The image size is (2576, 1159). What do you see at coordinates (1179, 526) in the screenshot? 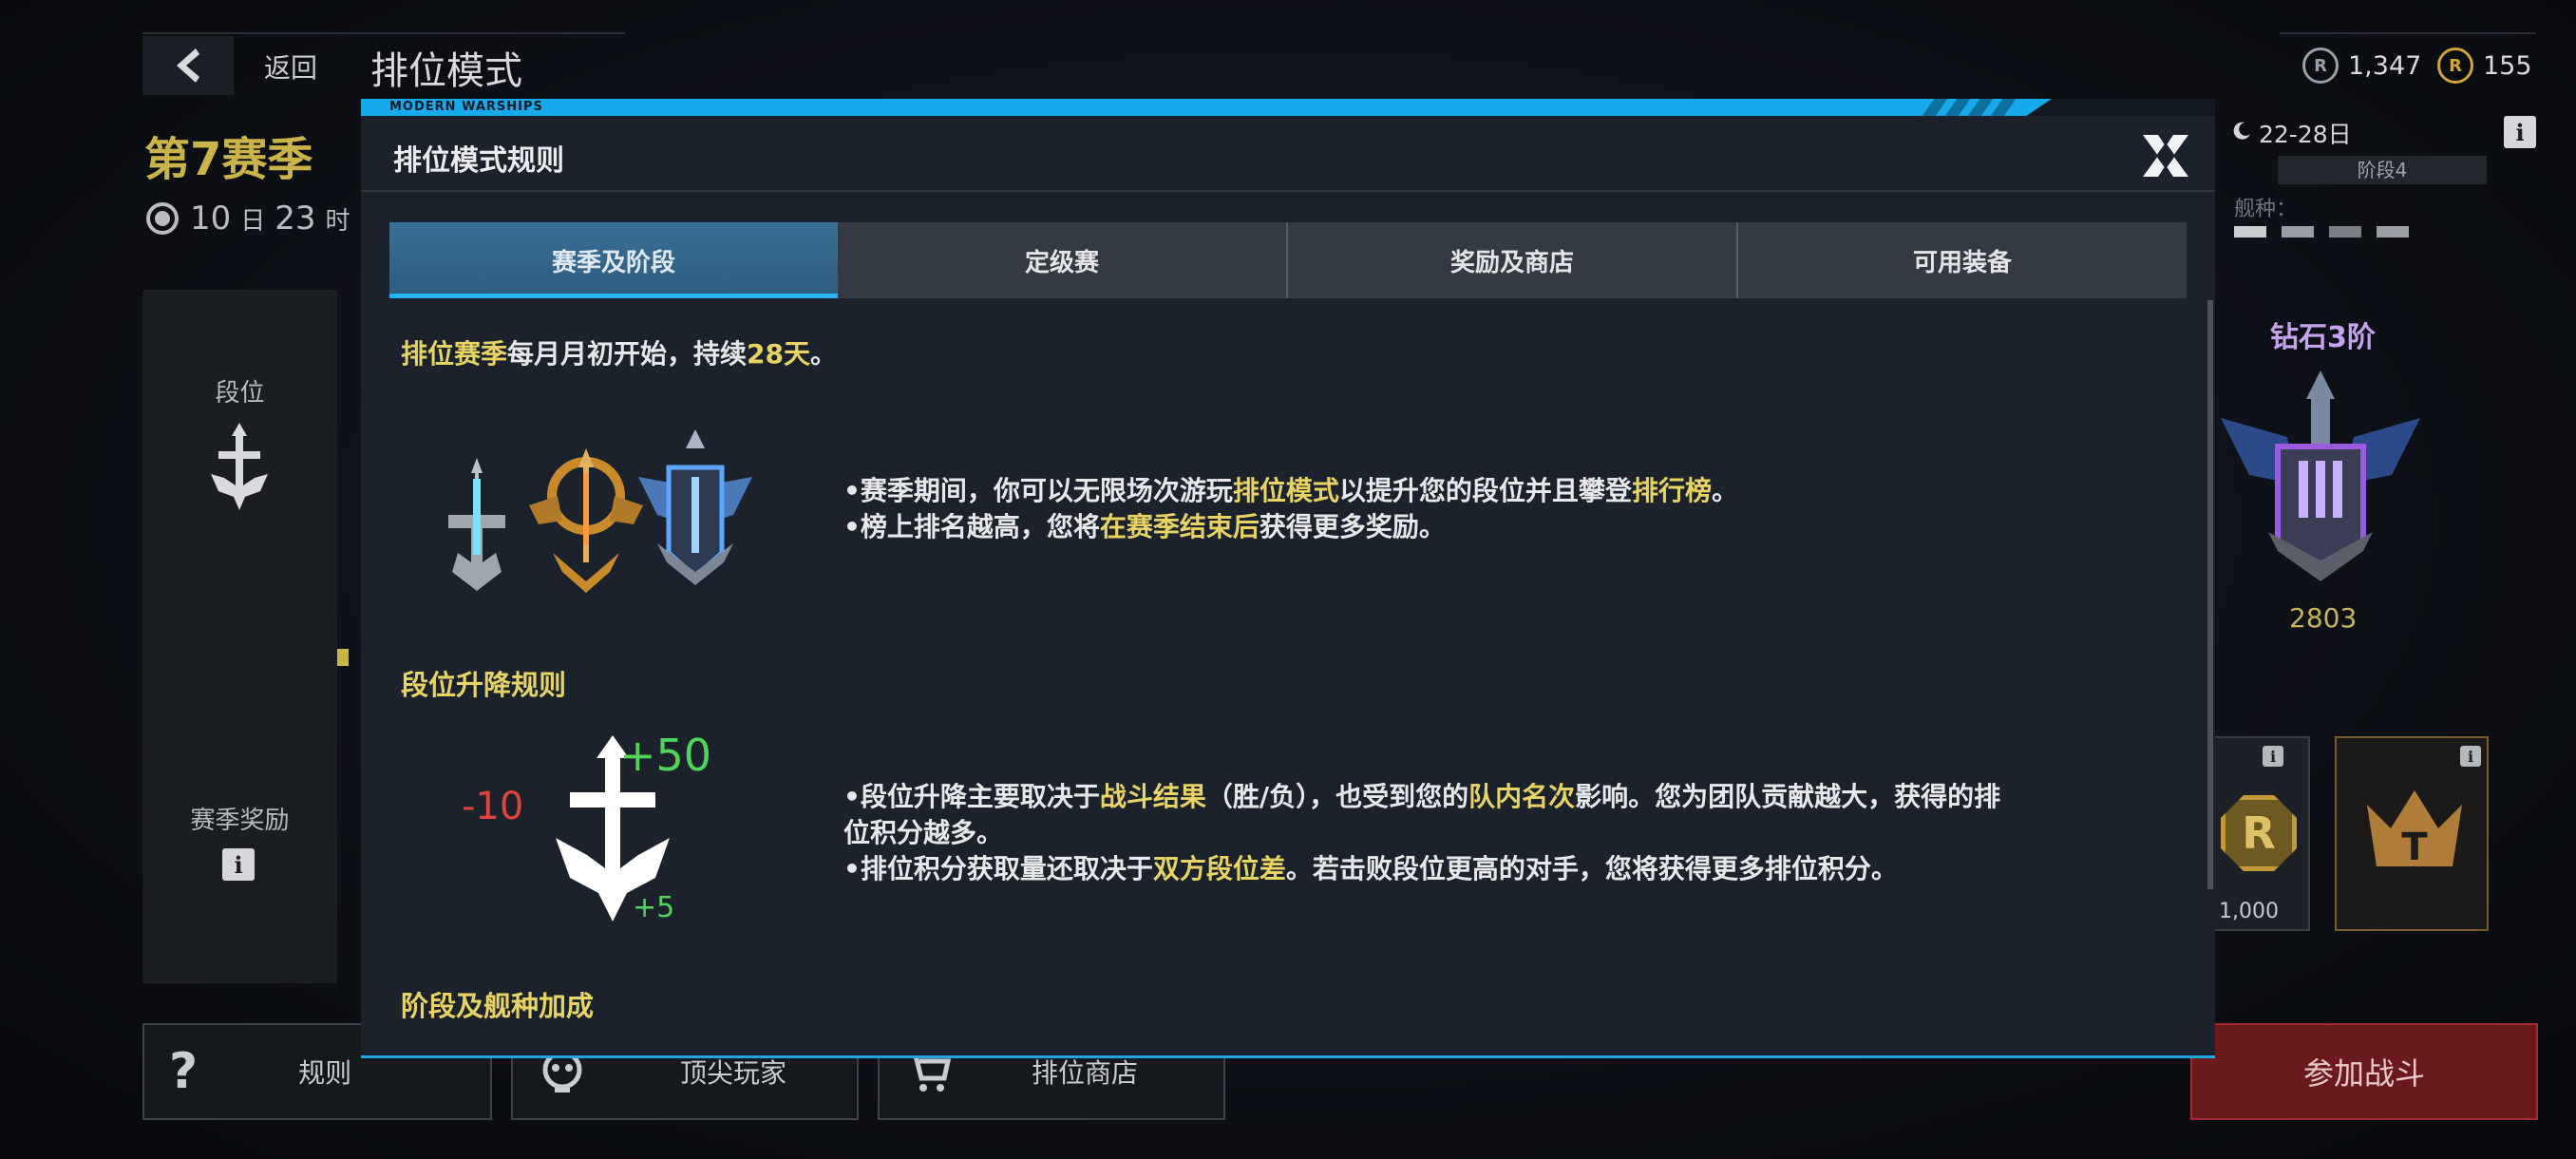
I see `bullet2-highlight: 在赛季结束后` at bounding box center [1179, 526].